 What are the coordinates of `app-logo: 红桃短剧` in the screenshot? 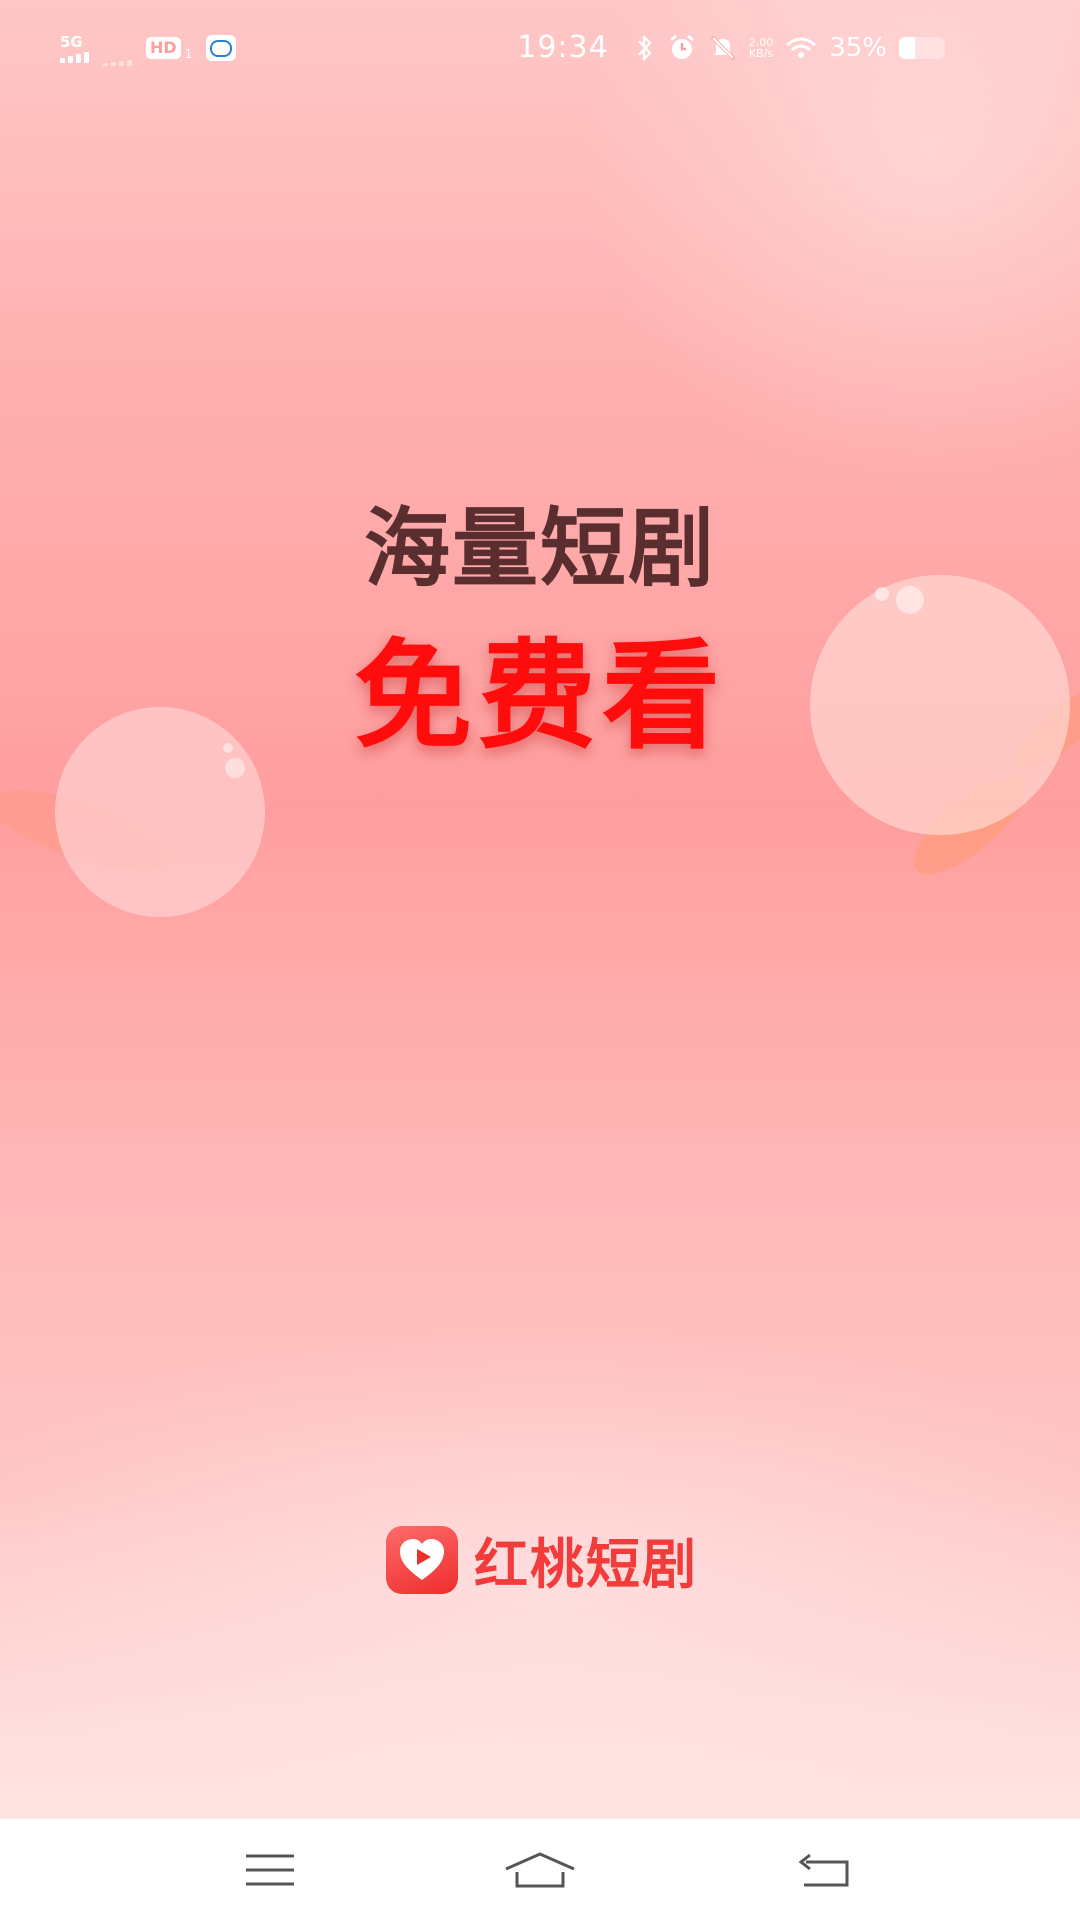 It's located at (542, 1559).